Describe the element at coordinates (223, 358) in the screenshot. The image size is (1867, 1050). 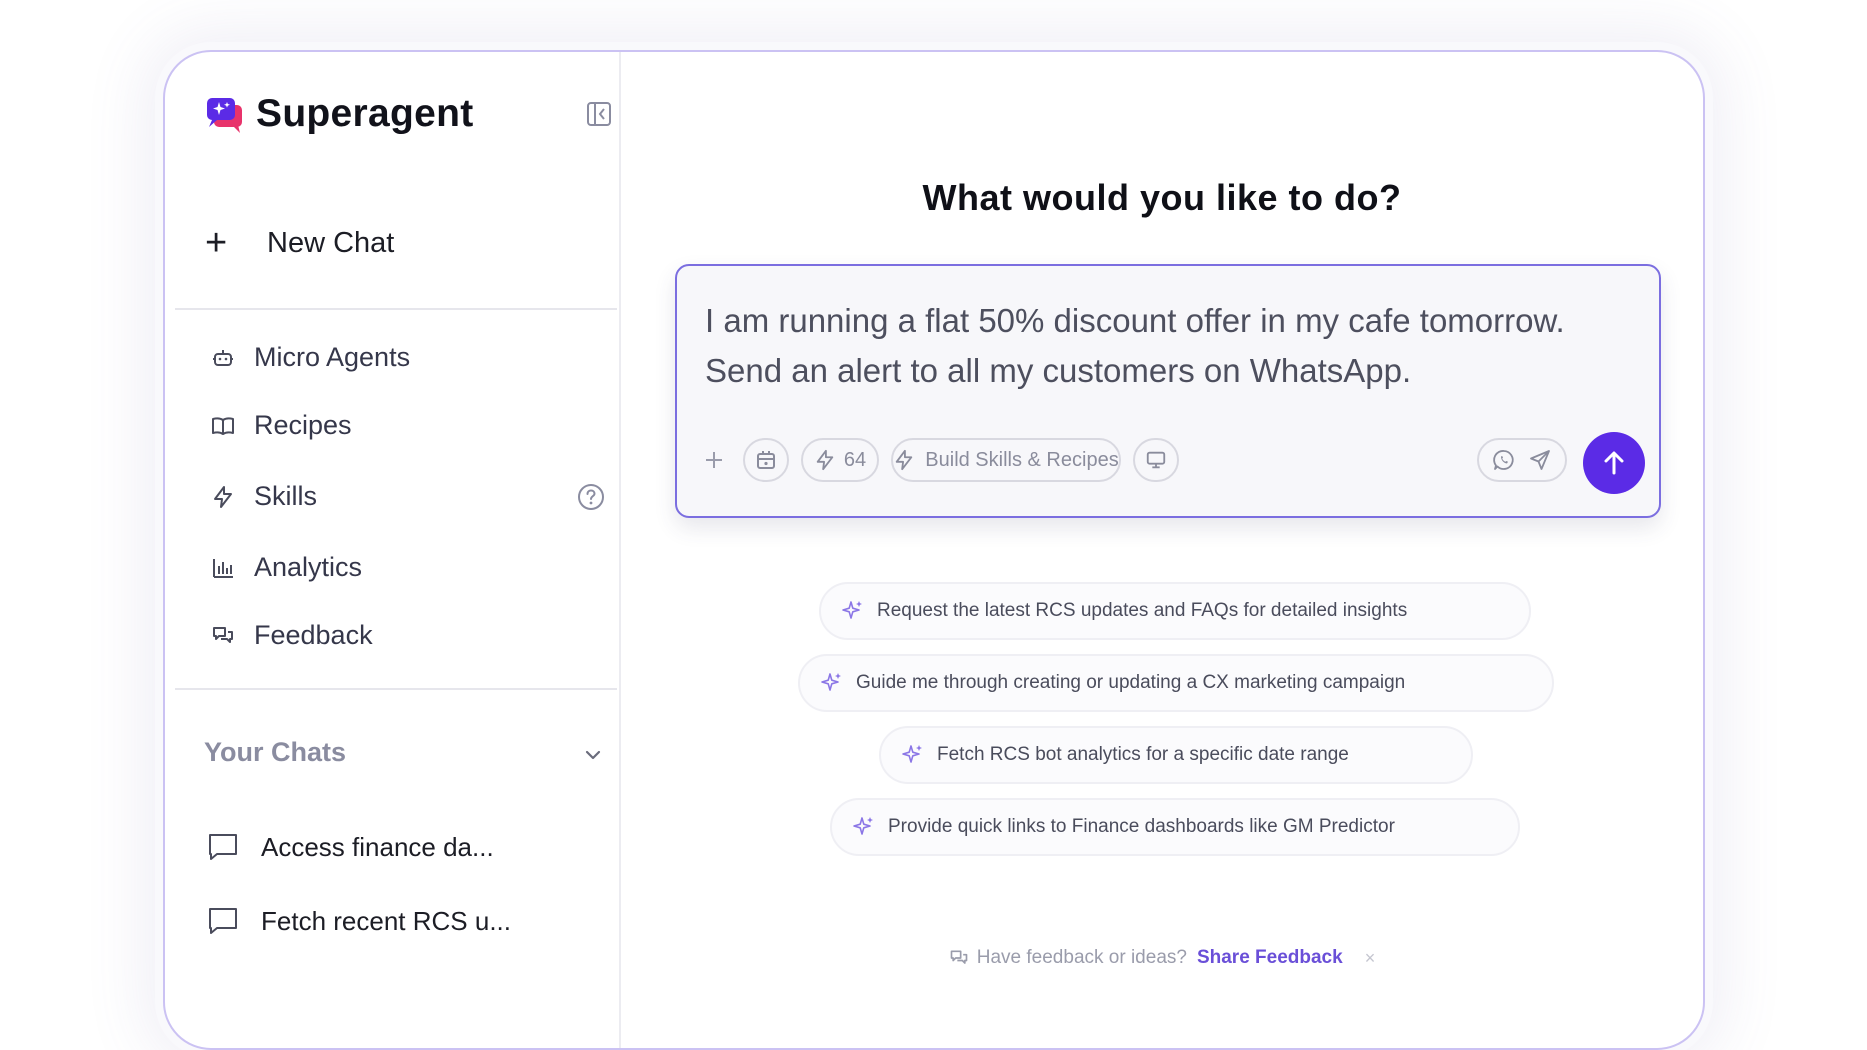
I see `bot-icon` at that location.